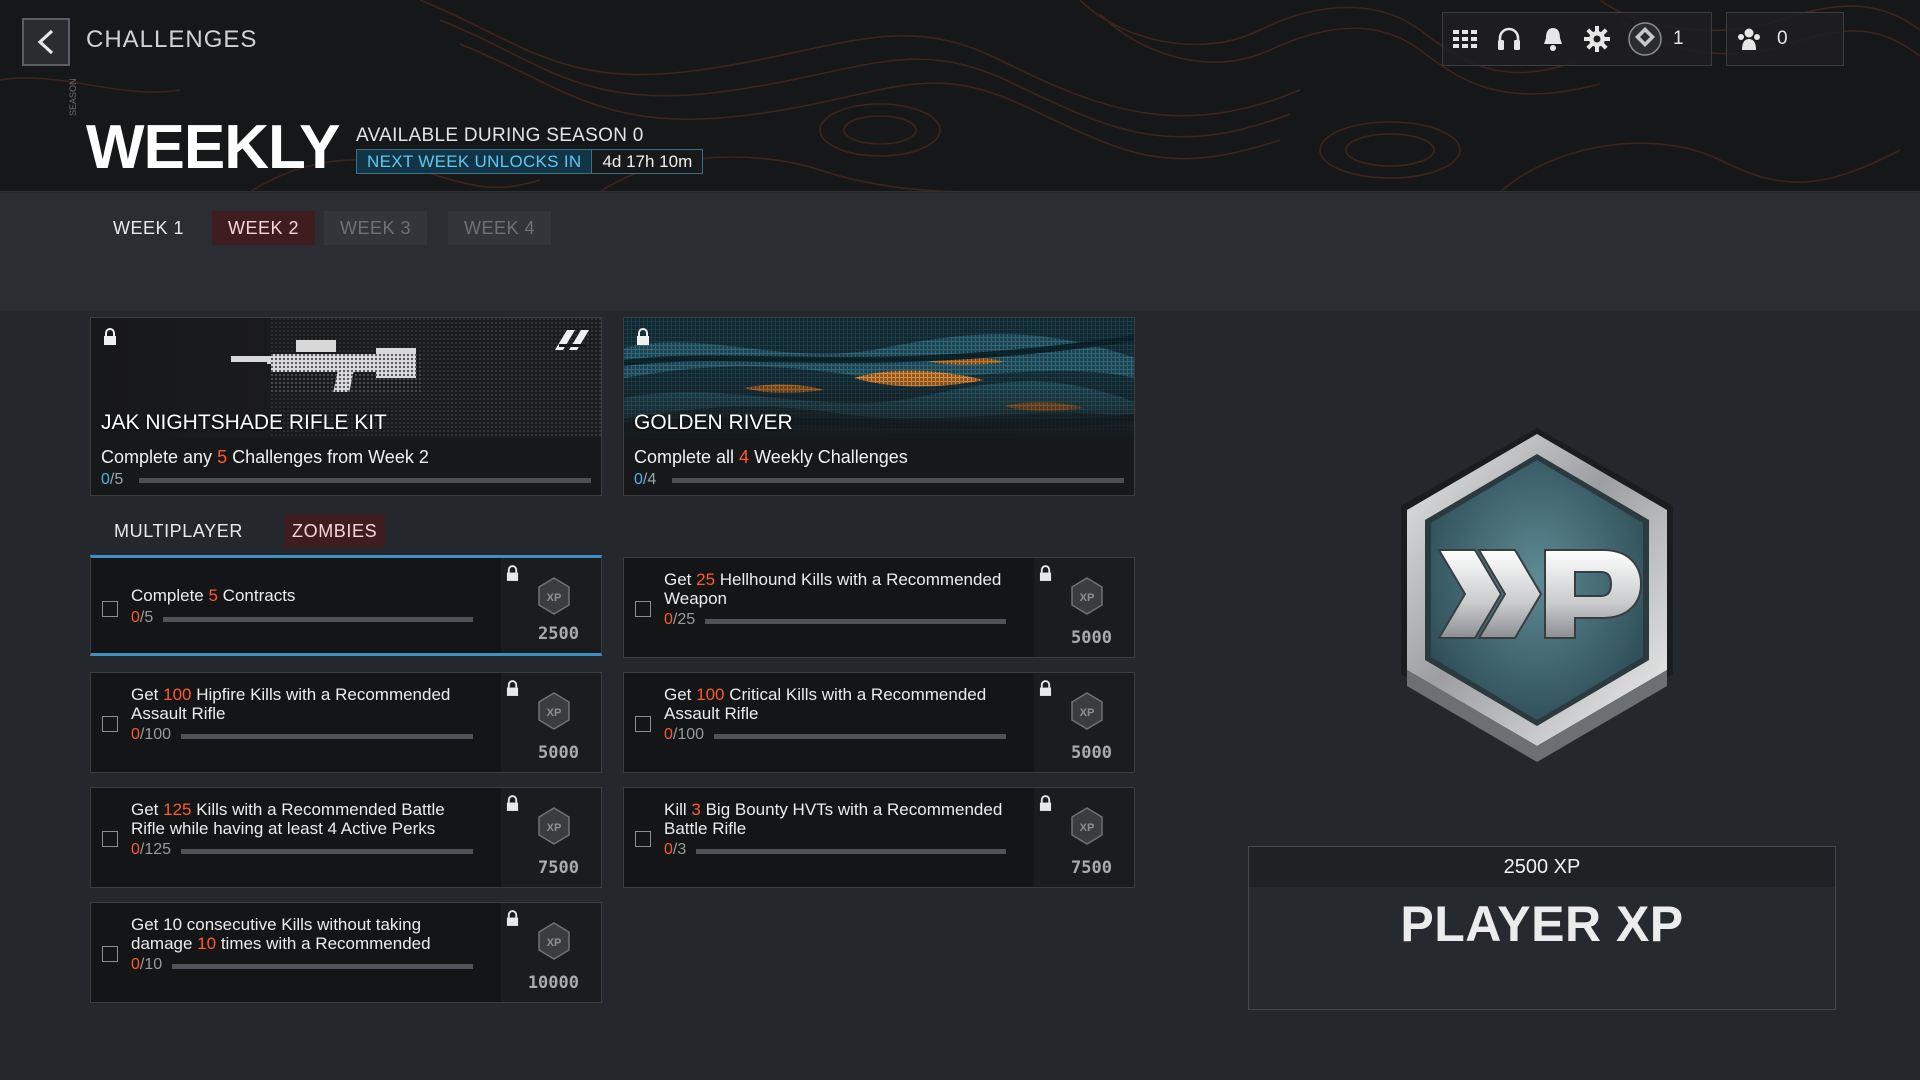 The image size is (1920, 1080). I want to click on rank-count: 1, so click(1678, 38).